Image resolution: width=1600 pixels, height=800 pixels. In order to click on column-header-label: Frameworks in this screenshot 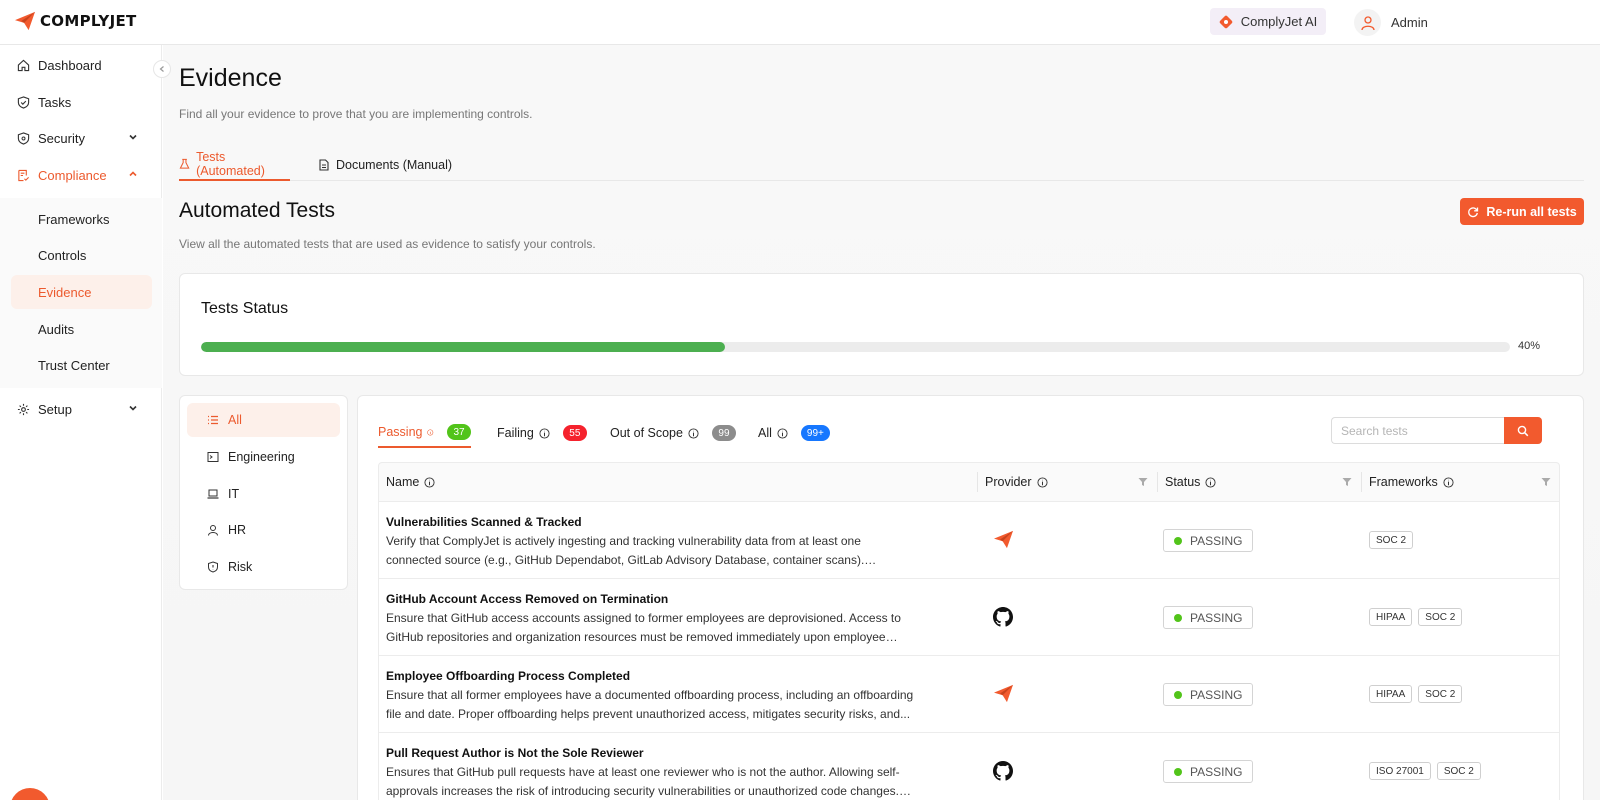, I will do `click(1403, 482)`.